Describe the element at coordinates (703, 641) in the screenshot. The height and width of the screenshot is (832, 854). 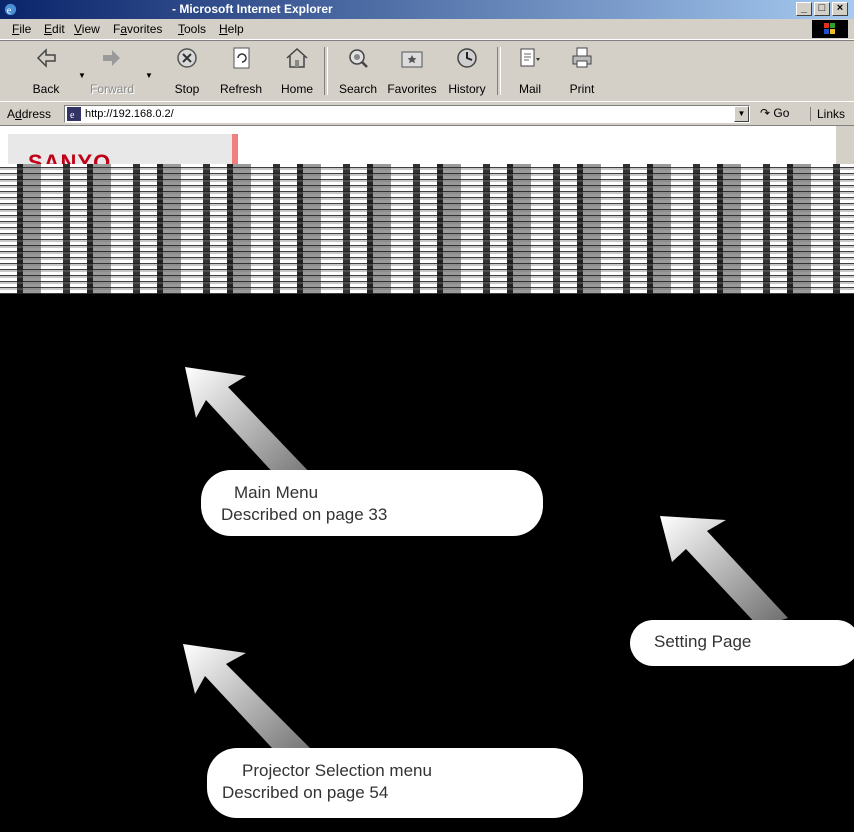
I see `callout-title: Setting Page` at that location.